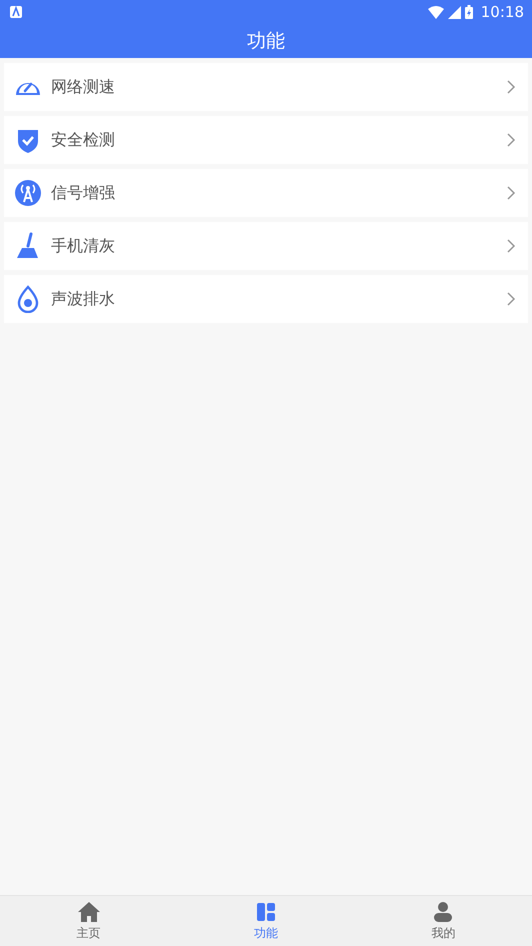 The width and height of the screenshot is (532, 946). I want to click on status-time: 10:18, so click(502, 12).